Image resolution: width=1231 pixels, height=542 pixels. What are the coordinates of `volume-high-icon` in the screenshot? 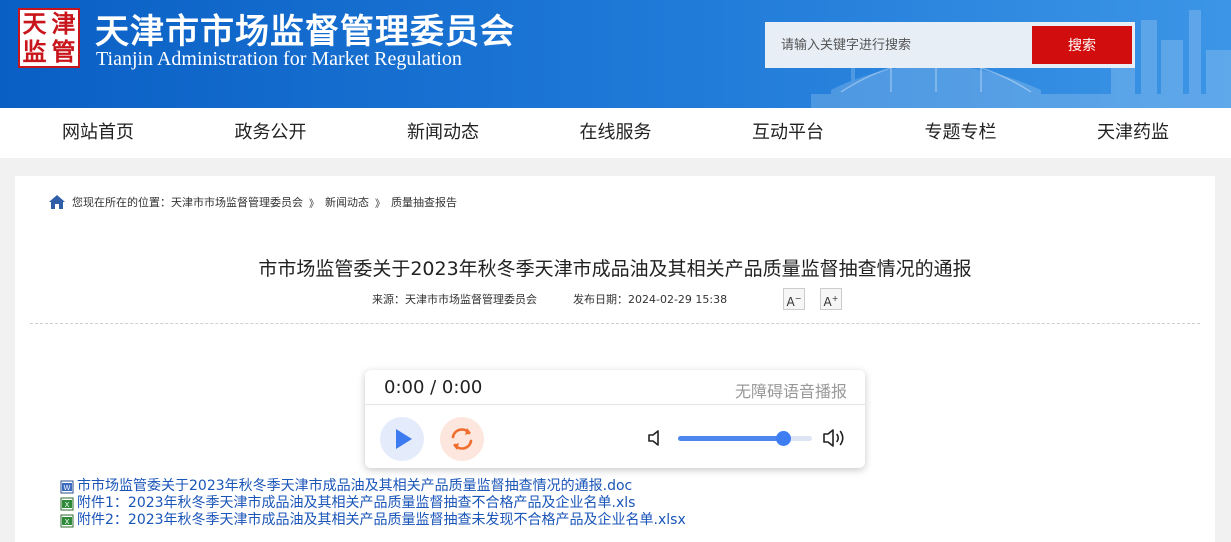 It's located at (835, 438).